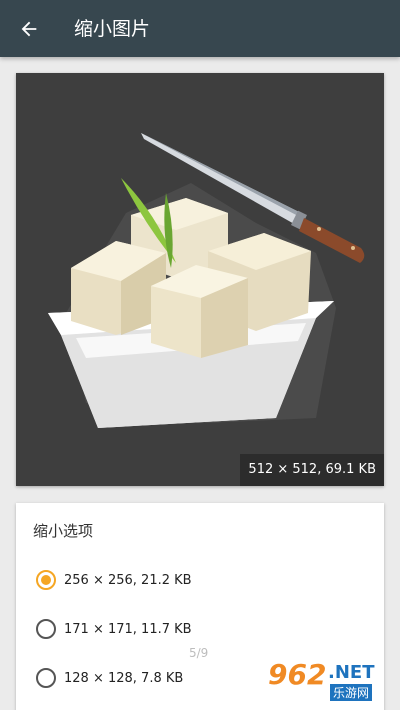 The width and height of the screenshot is (400, 710). What do you see at coordinates (112, 29) in the screenshot?
I see `page-title: 缩小图片` at bounding box center [112, 29].